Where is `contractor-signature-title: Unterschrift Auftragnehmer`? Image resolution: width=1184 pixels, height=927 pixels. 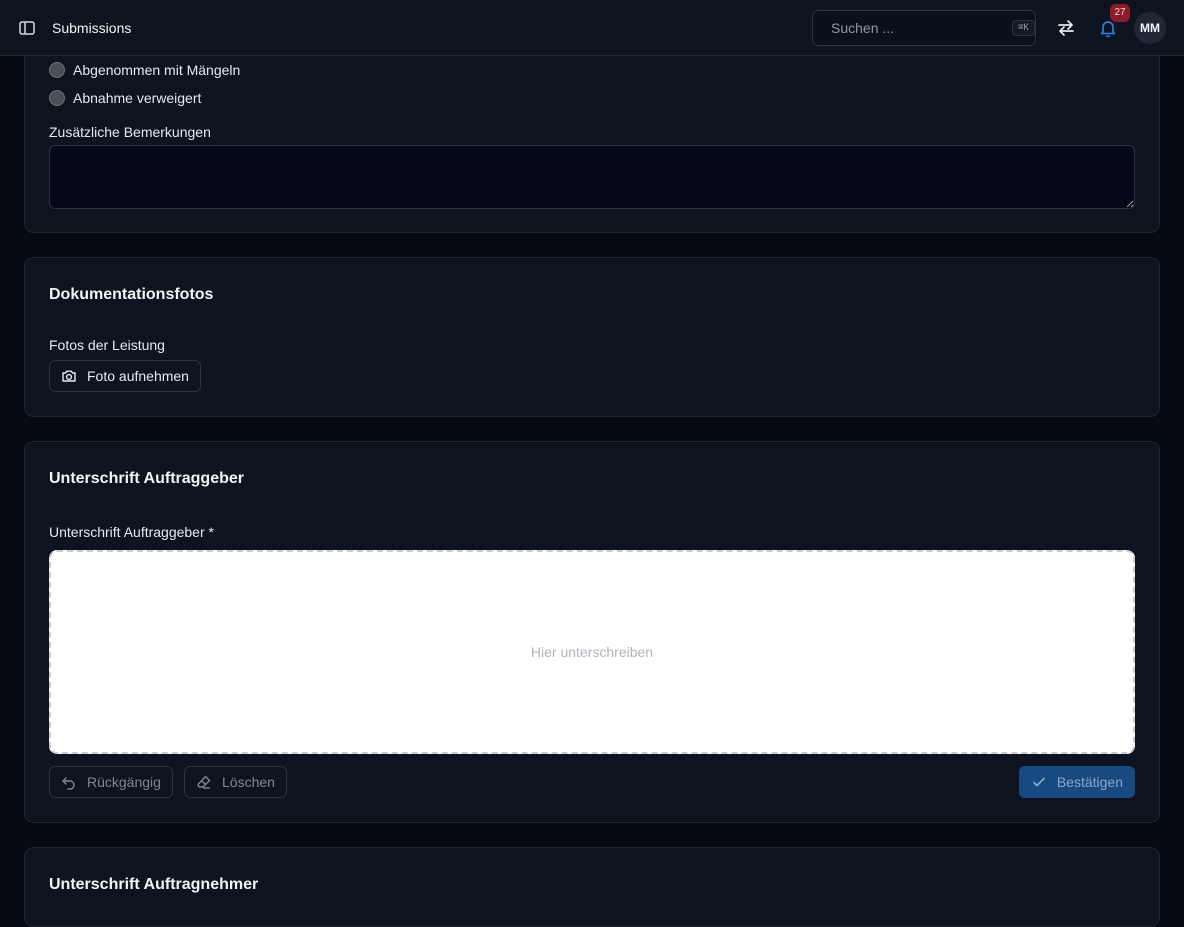
contractor-signature-title: Unterschrift Auftragnehmer is located at coordinates (154, 884).